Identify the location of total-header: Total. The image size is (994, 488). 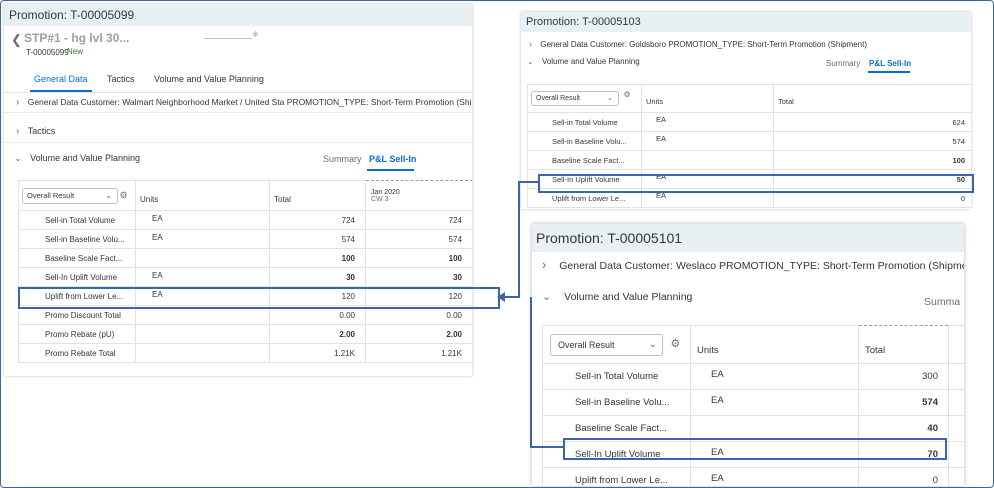
(872, 98).